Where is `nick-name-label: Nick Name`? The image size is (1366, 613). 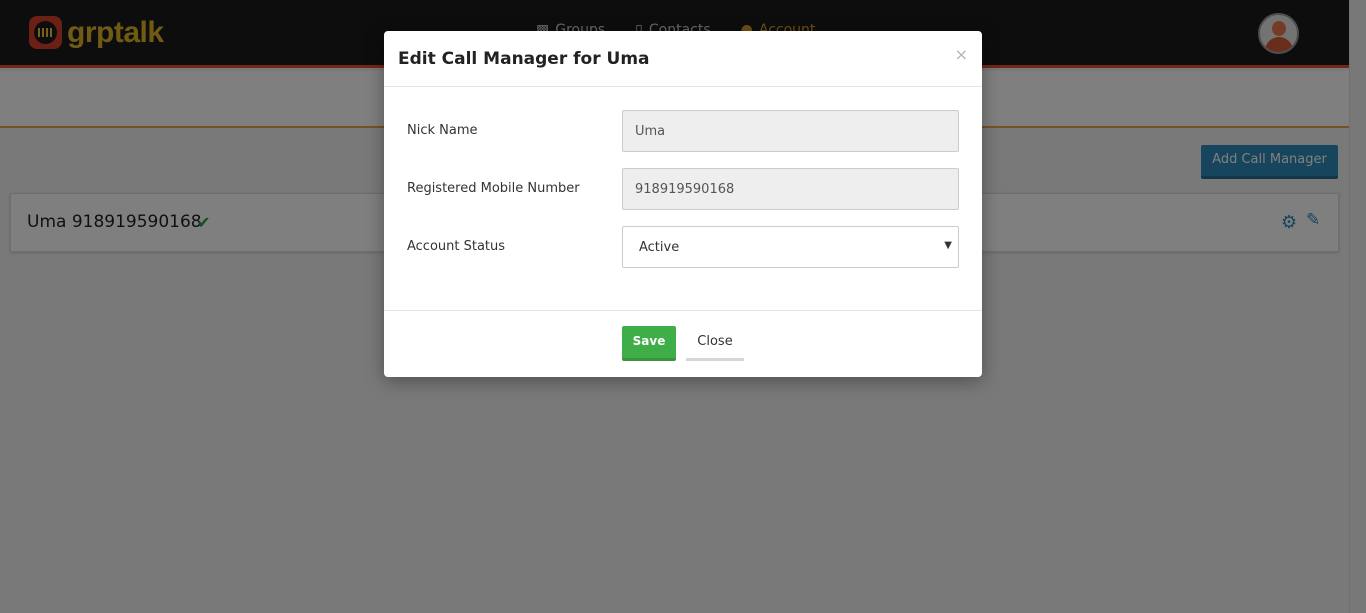
nick-name-label: Nick Name is located at coordinates (442, 130).